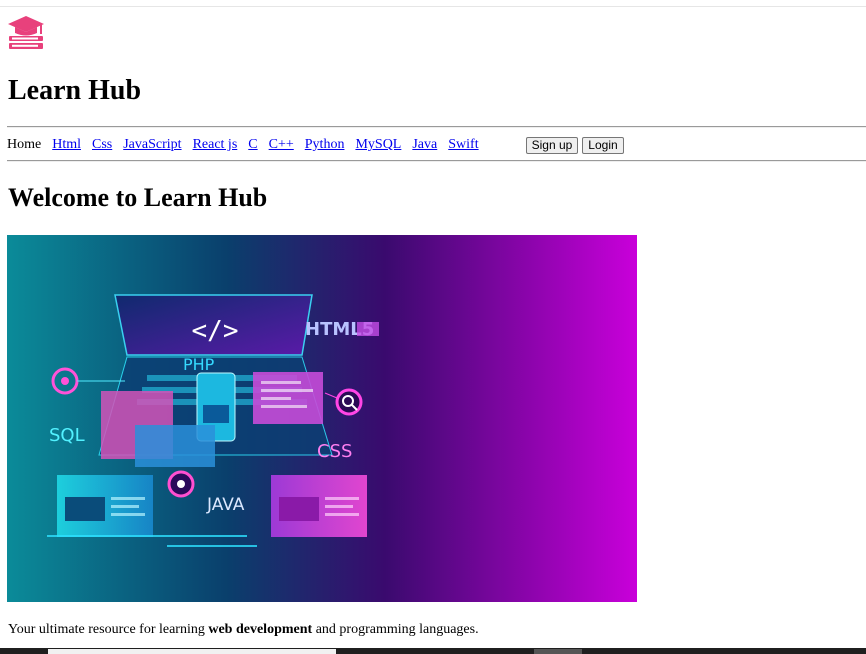 Image resolution: width=866 pixels, height=654 pixels. Describe the element at coordinates (24, 144) in the screenshot. I see `nav-home: Home` at that location.